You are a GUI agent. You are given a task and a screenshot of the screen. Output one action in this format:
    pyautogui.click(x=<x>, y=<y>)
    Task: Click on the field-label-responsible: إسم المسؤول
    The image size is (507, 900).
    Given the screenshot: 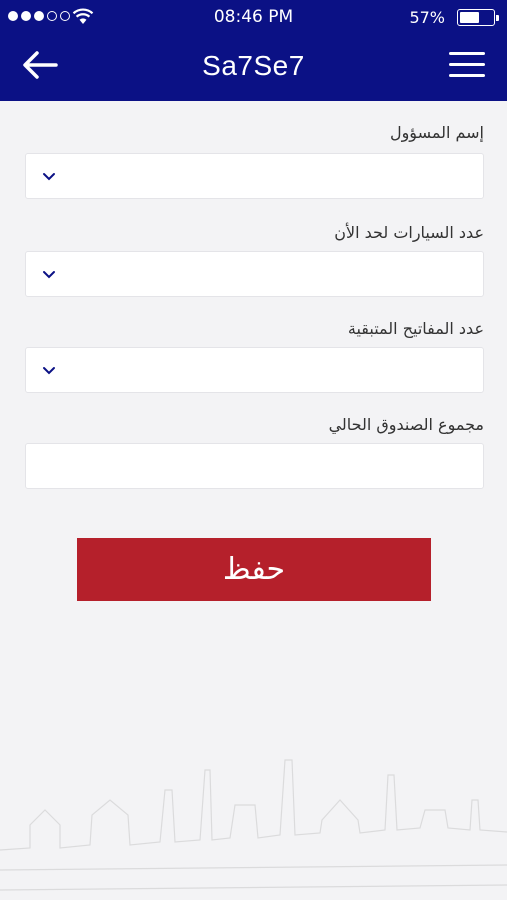 What is the action you would take?
    pyautogui.click(x=436, y=132)
    